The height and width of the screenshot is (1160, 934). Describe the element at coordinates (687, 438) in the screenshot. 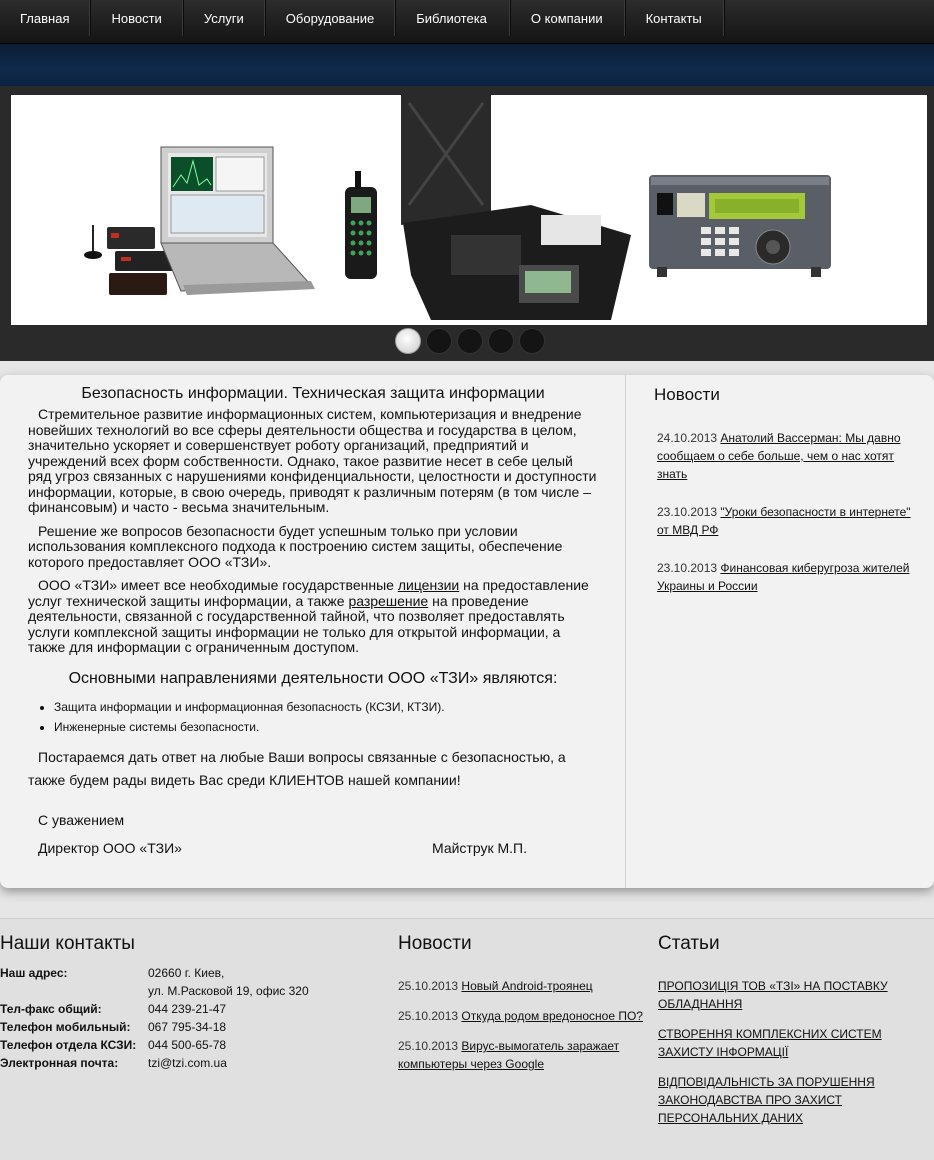

I see `news-date: 24.10.2013` at that location.